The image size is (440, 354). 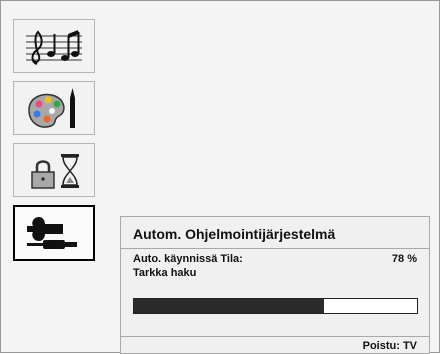 I want to click on setup-menu-button, so click(x=54, y=233).